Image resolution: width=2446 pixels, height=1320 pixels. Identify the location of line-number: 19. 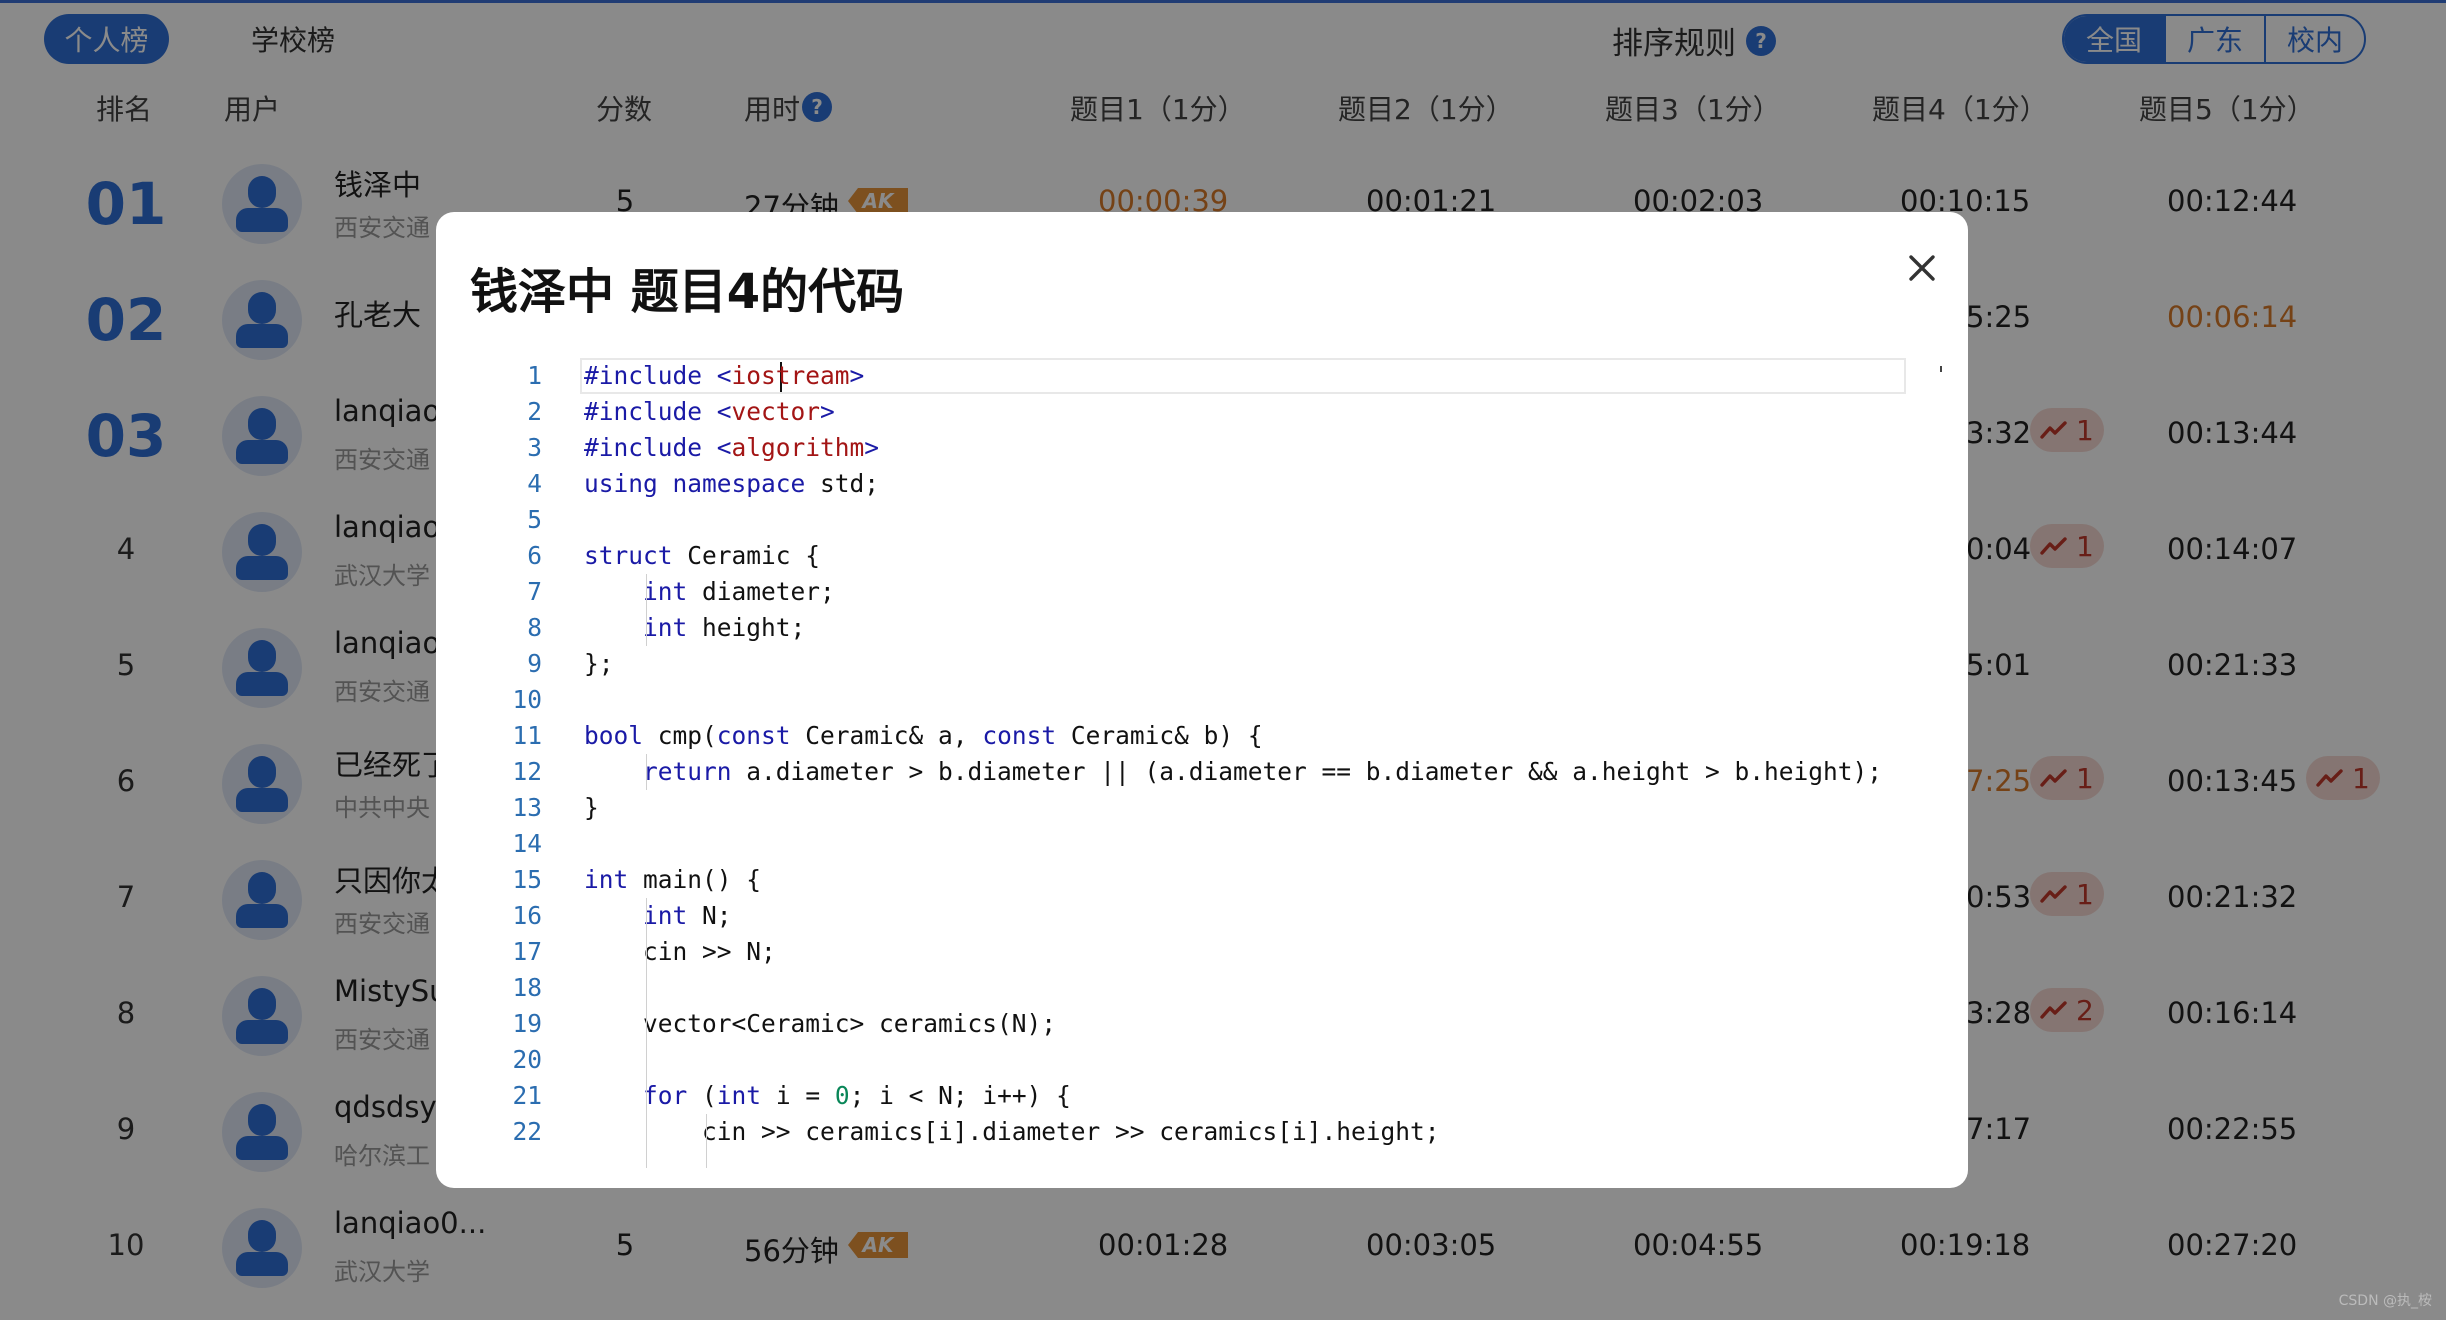
(527, 1023).